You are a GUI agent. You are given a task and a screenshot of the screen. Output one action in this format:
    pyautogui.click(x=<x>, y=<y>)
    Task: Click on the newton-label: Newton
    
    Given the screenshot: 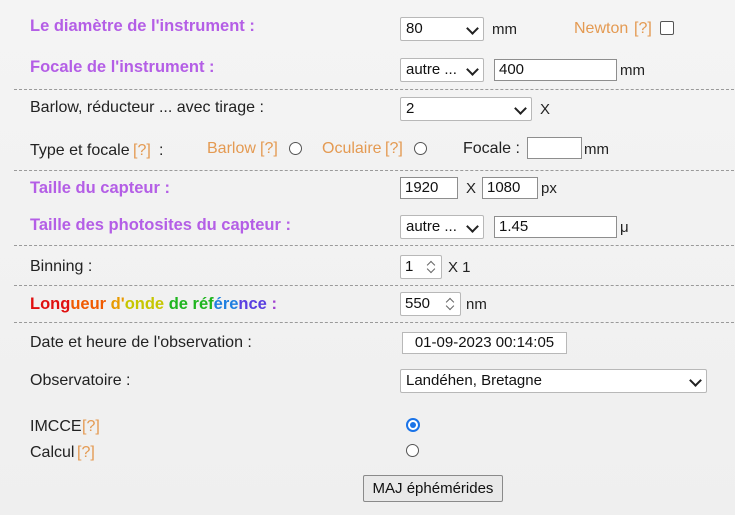 What is the action you would take?
    pyautogui.click(x=601, y=28)
    